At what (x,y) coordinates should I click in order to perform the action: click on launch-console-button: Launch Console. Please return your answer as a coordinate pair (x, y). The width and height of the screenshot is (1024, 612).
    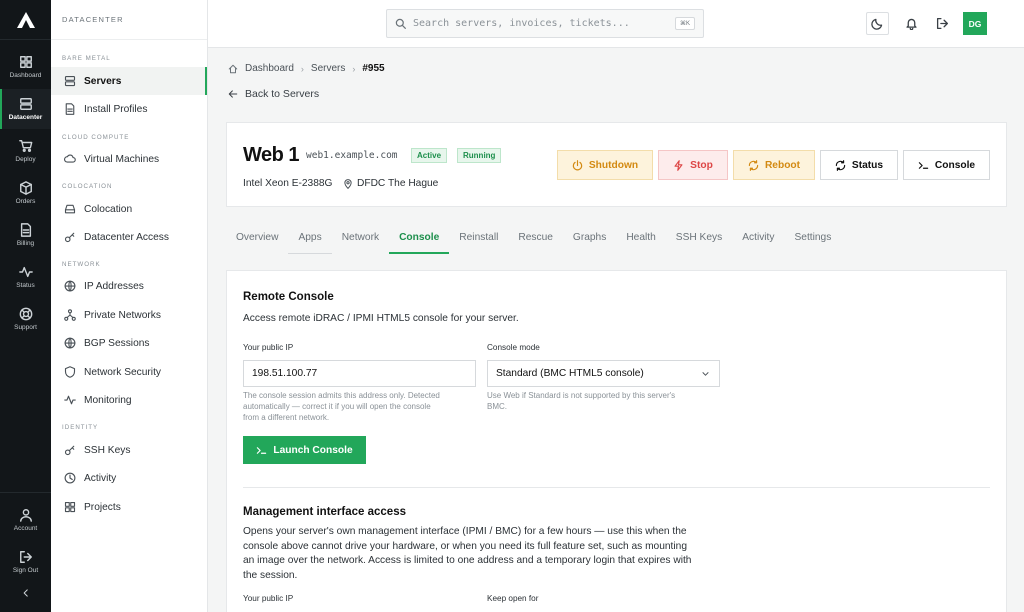
    Looking at the image, I should click on (304, 450).